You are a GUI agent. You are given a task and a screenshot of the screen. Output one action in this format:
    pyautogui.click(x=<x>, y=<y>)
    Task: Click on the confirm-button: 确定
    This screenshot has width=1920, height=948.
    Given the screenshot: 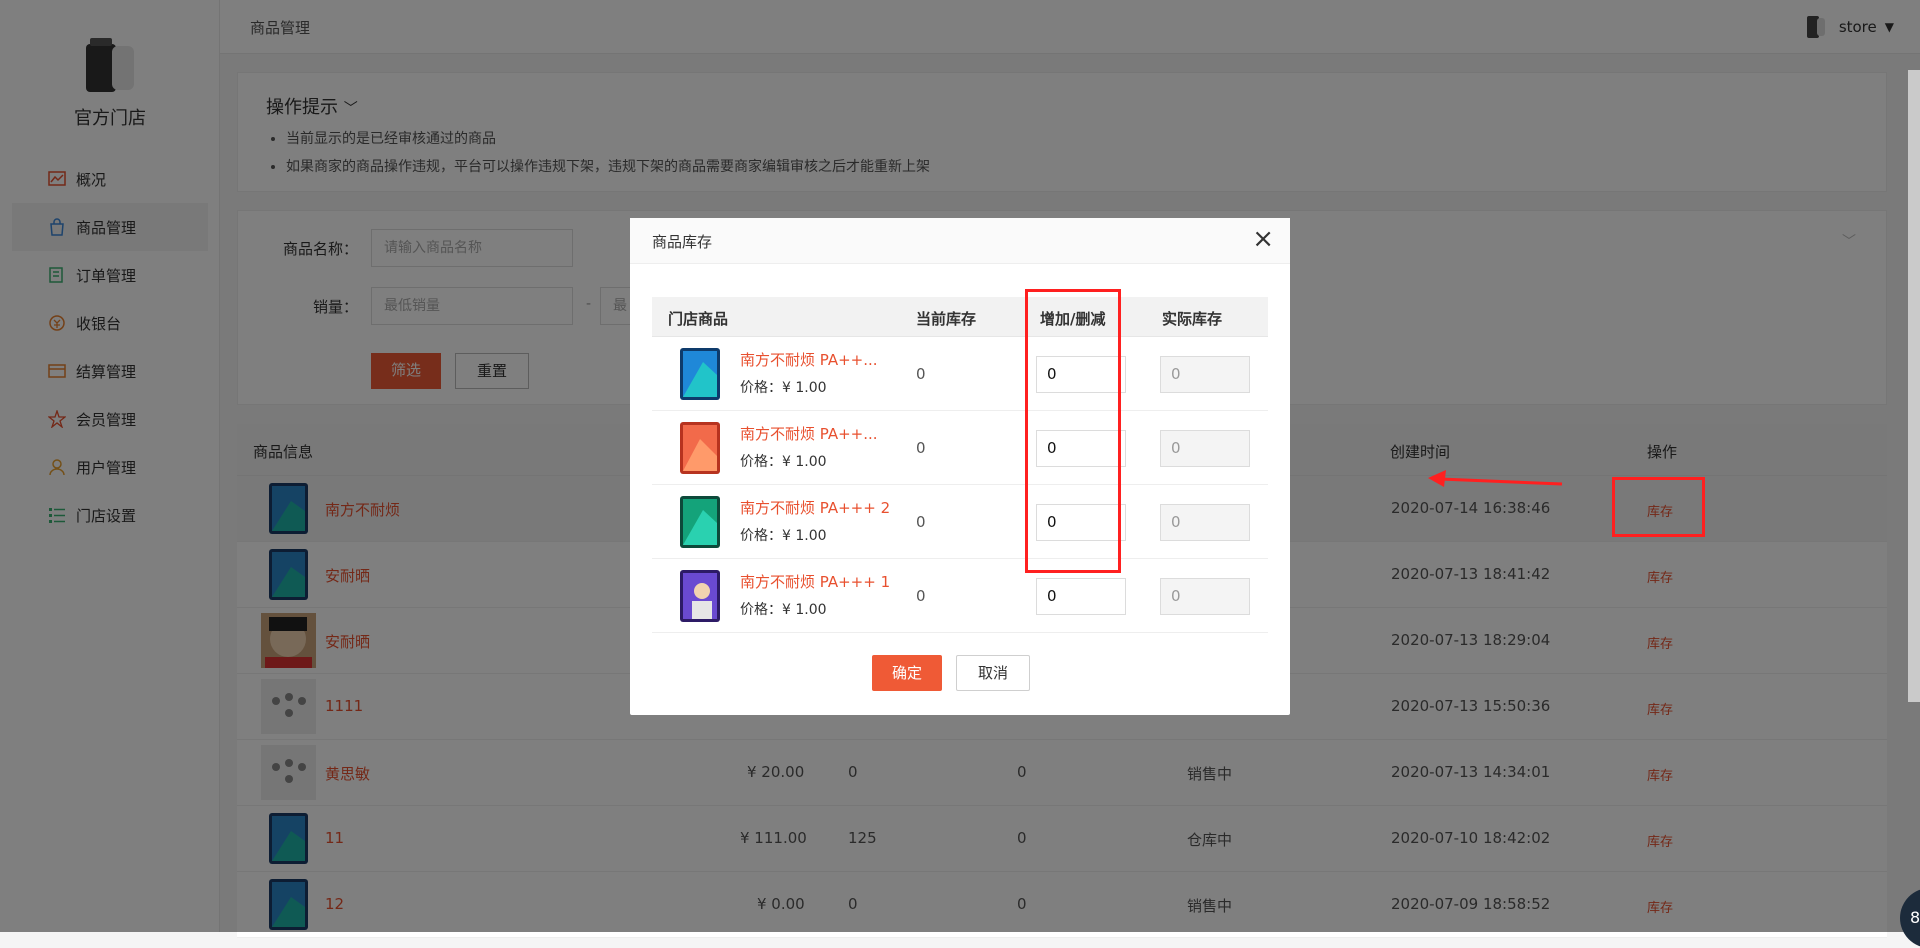 What is the action you would take?
    pyautogui.click(x=907, y=673)
    